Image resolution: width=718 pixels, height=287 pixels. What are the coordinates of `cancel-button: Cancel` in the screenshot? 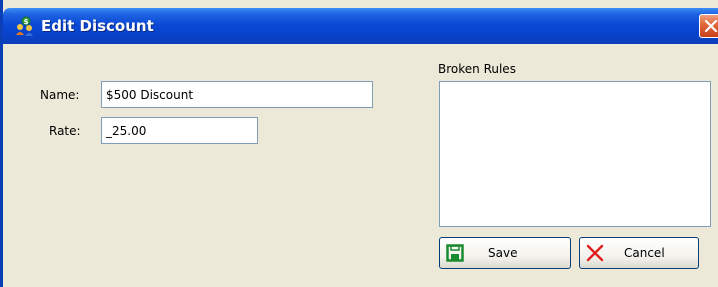 It's located at (639, 253).